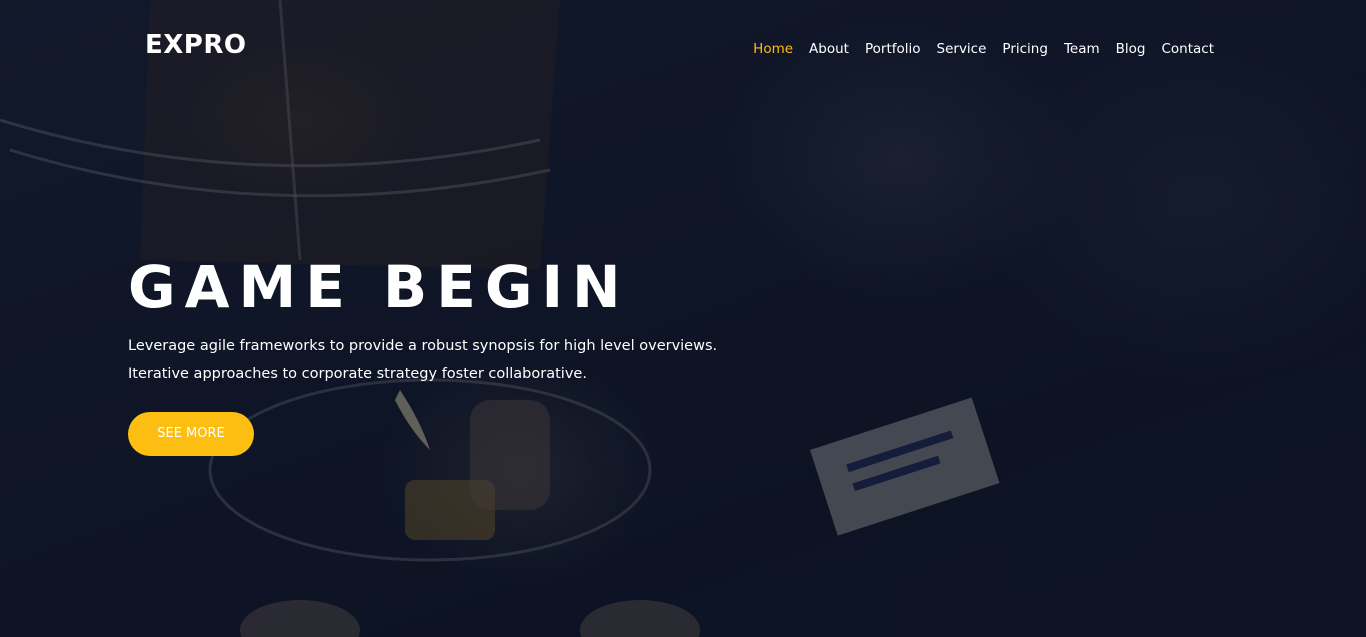 The height and width of the screenshot is (637, 1366). Describe the element at coordinates (962, 49) in the screenshot. I see `nav-item-service: Service` at that location.